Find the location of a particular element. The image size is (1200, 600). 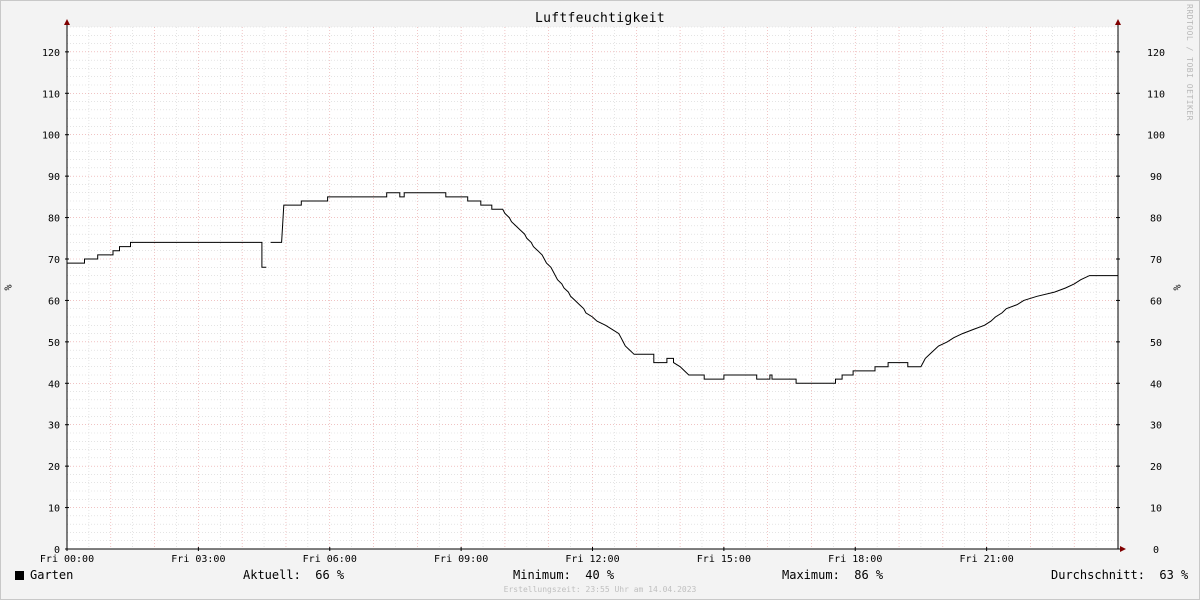

y-tick-label-right: 80 is located at coordinates (1156, 219).